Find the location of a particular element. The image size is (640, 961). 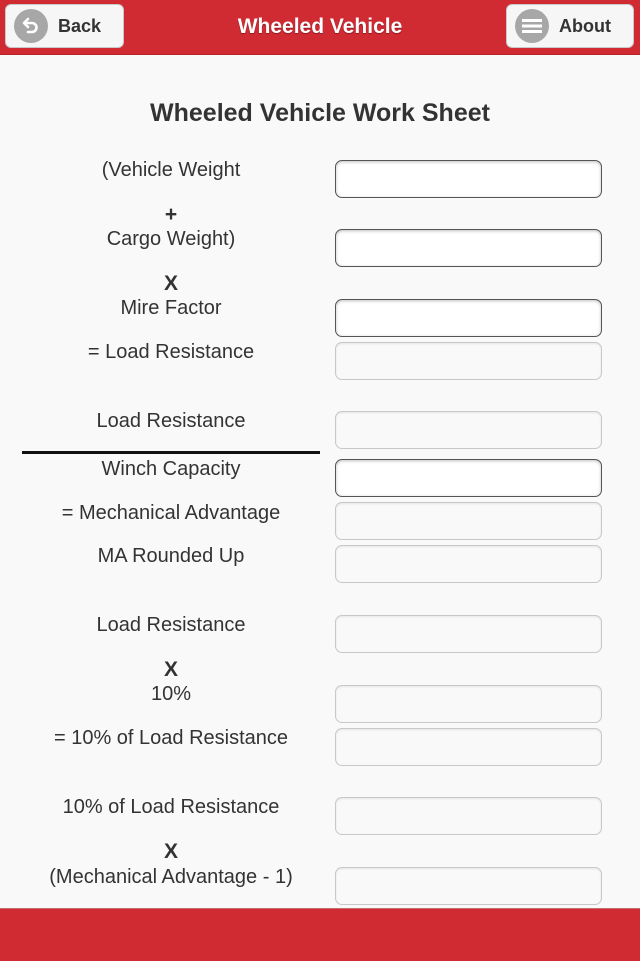

label-load-resistance-result: = Load Resistance is located at coordinates (171, 352).